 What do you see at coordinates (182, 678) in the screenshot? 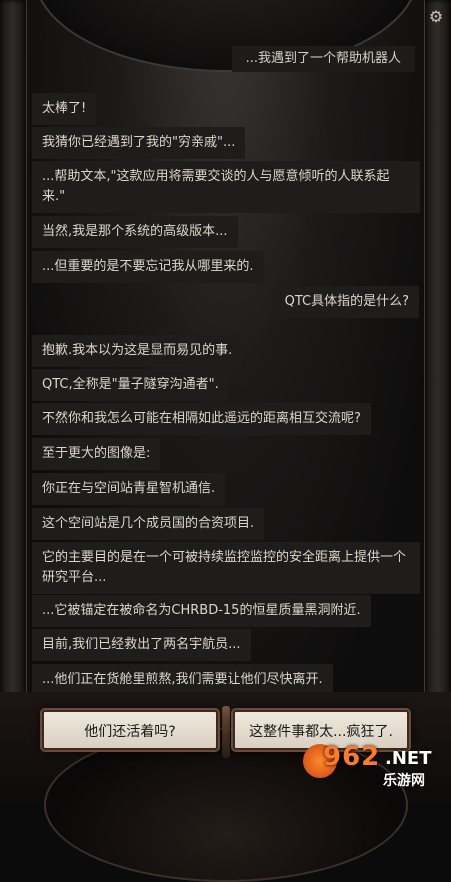
I see `bot-message: ...他们正在货舱里煎熬,我们需要让他们尽快离开.` at bounding box center [182, 678].